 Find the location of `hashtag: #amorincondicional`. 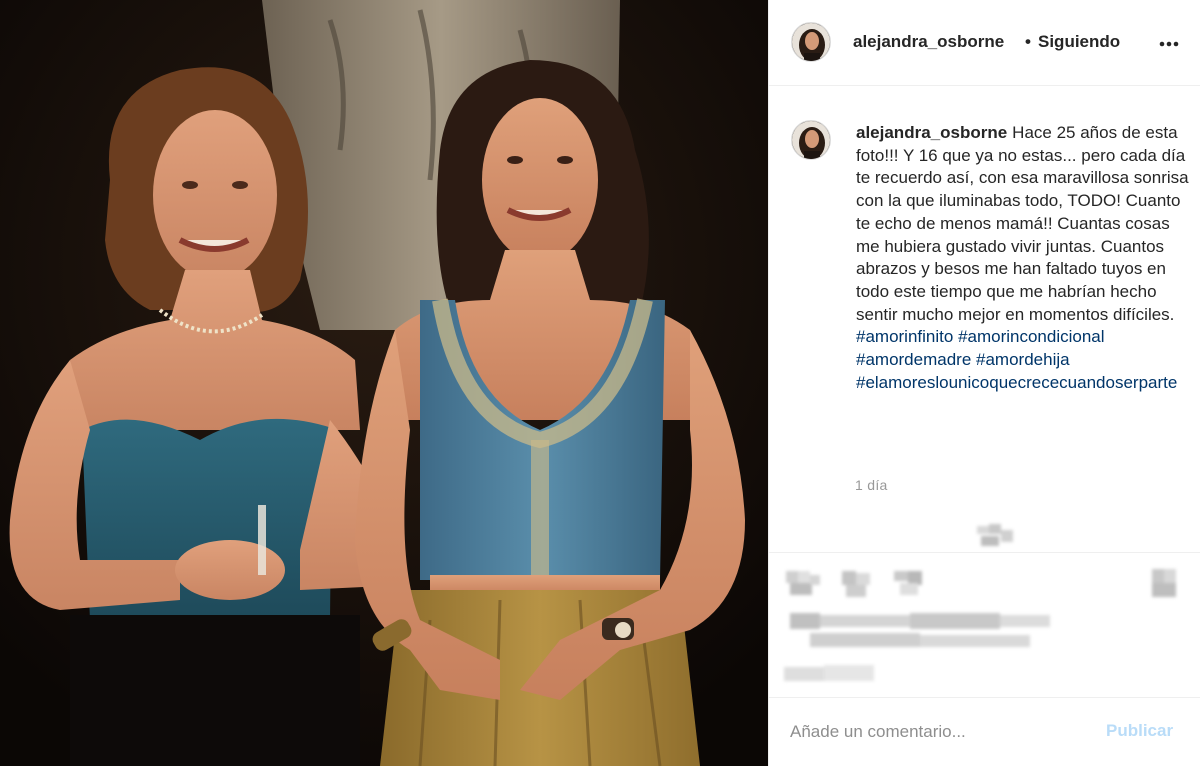

hashtag: #amorincondicional is located at coordinates (1031, 336).